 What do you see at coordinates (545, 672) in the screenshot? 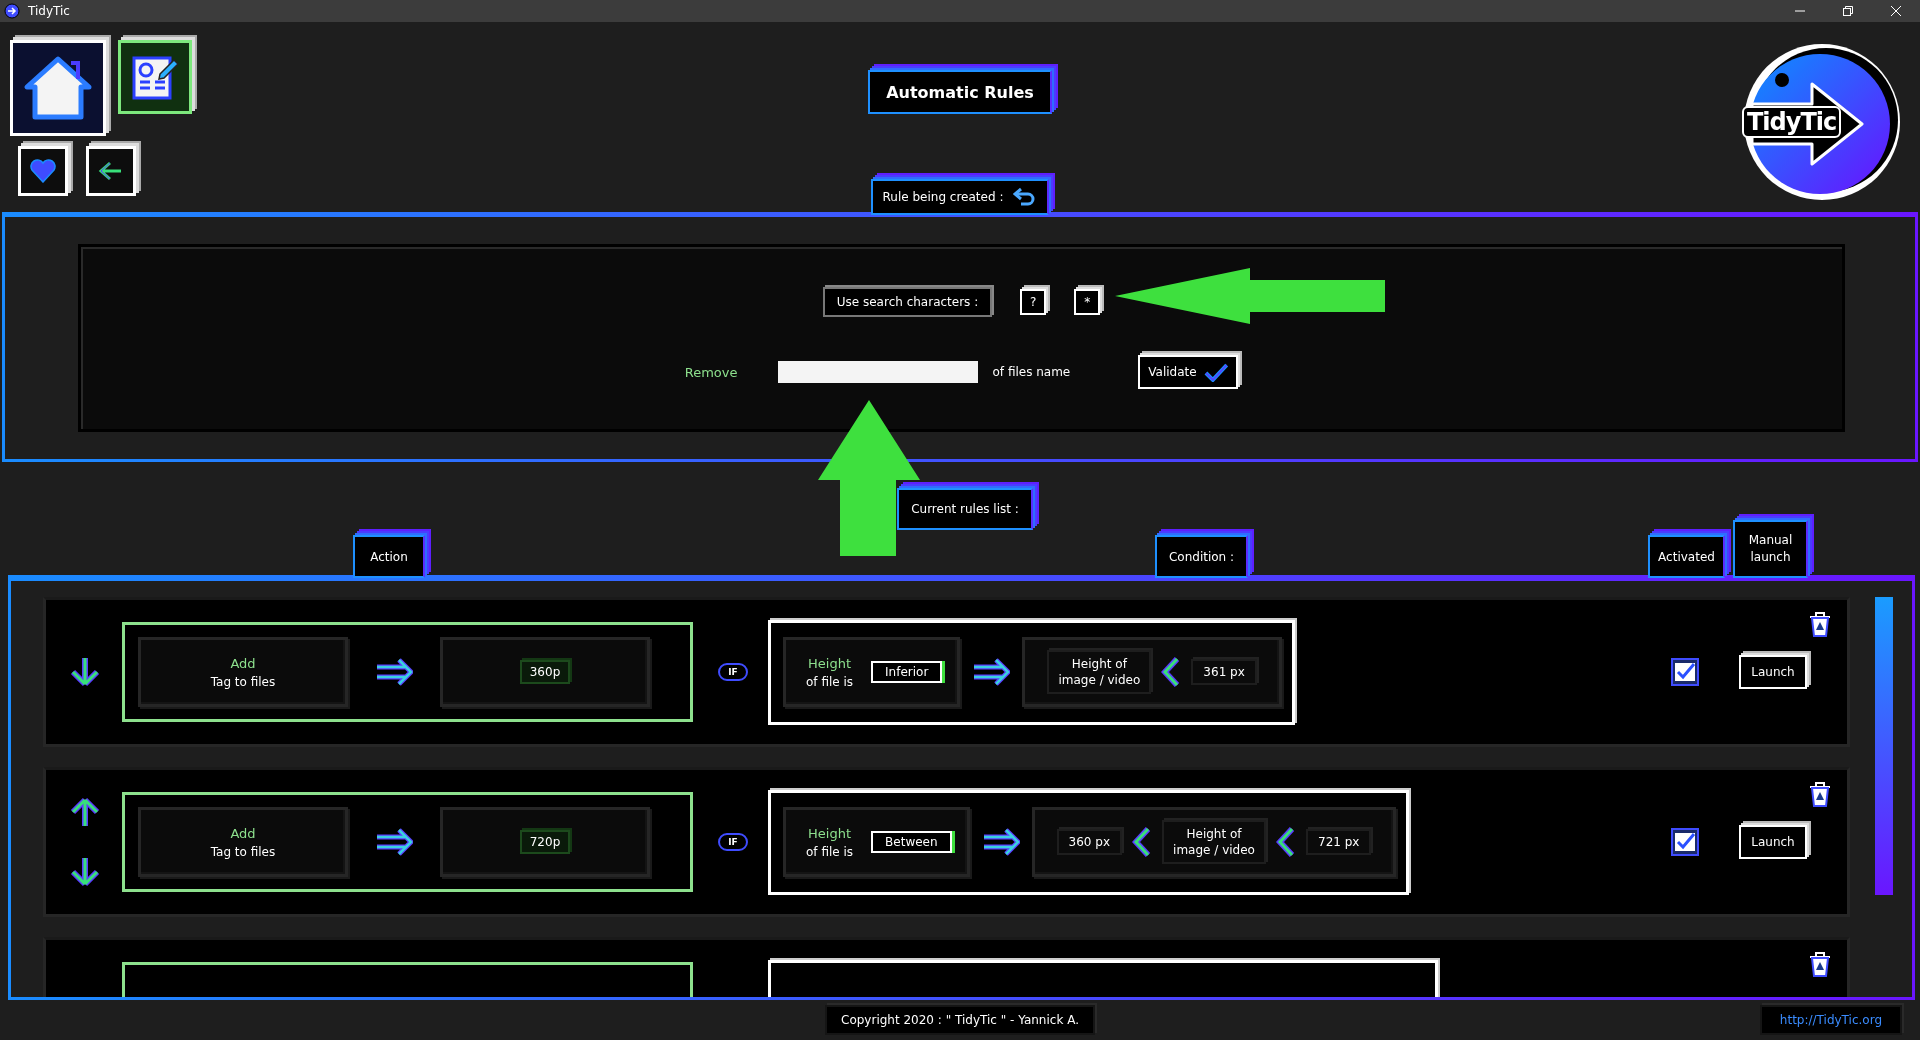
I see `tag-value: 360p` at bounding box center [545, 672].